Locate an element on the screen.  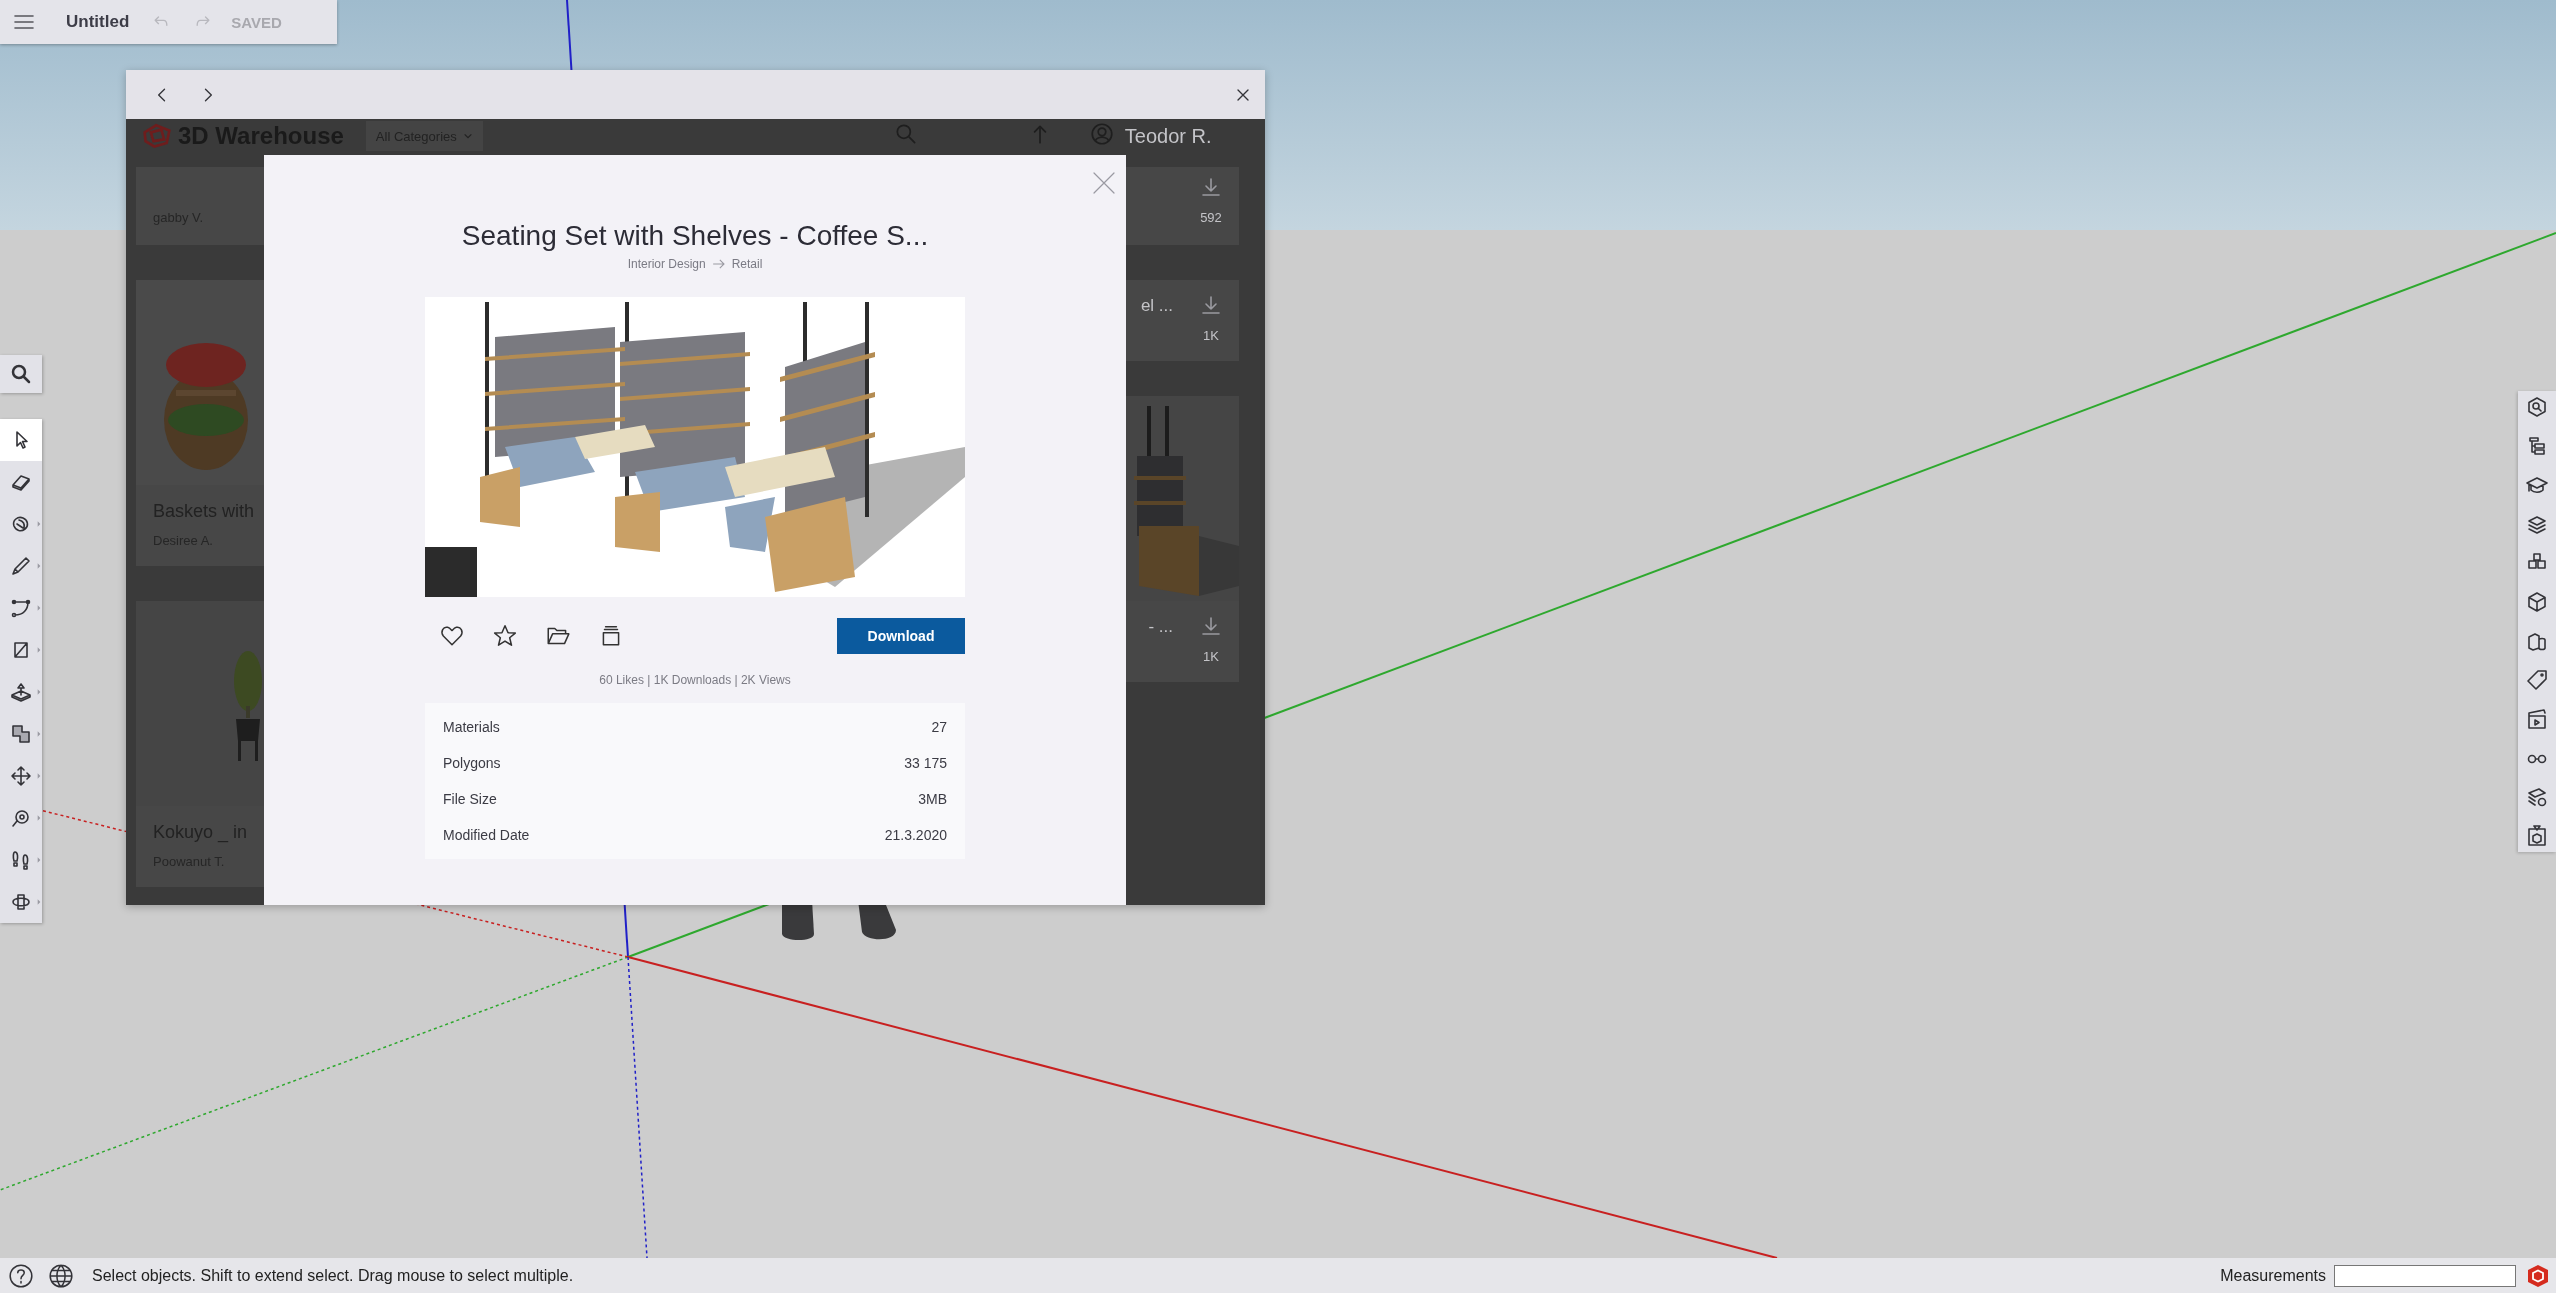
star-icon is located at coordinates (505, 636).